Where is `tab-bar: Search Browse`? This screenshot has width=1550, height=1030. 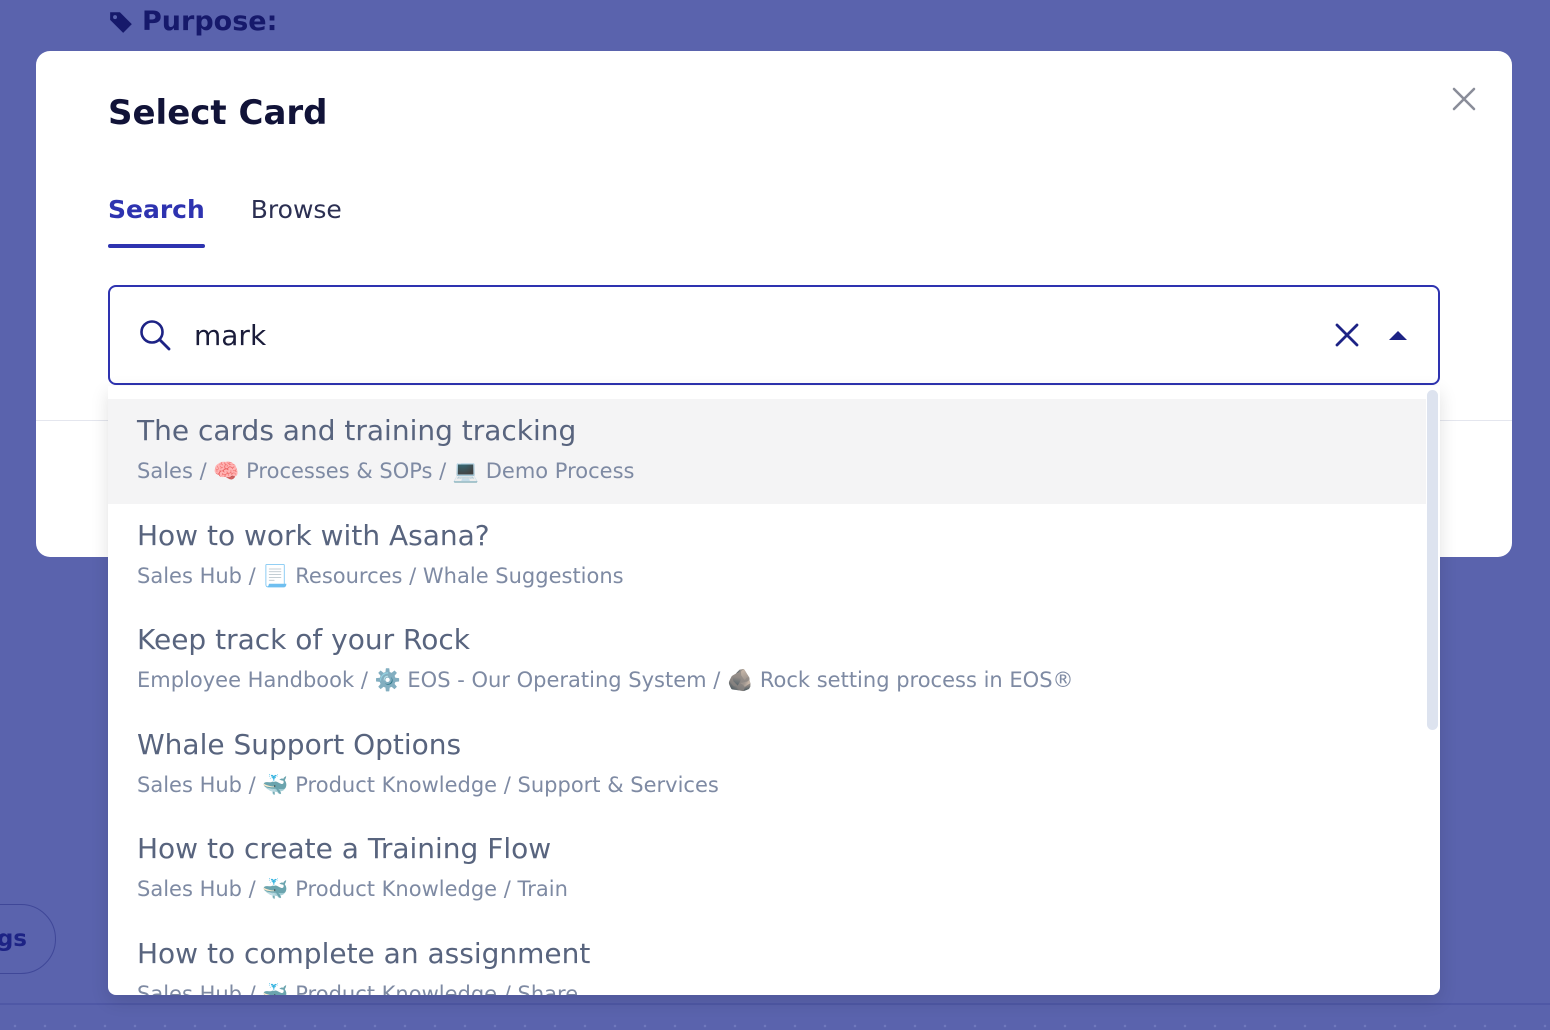 tab-bar: Search Browse is located at coordinates (225, 221).